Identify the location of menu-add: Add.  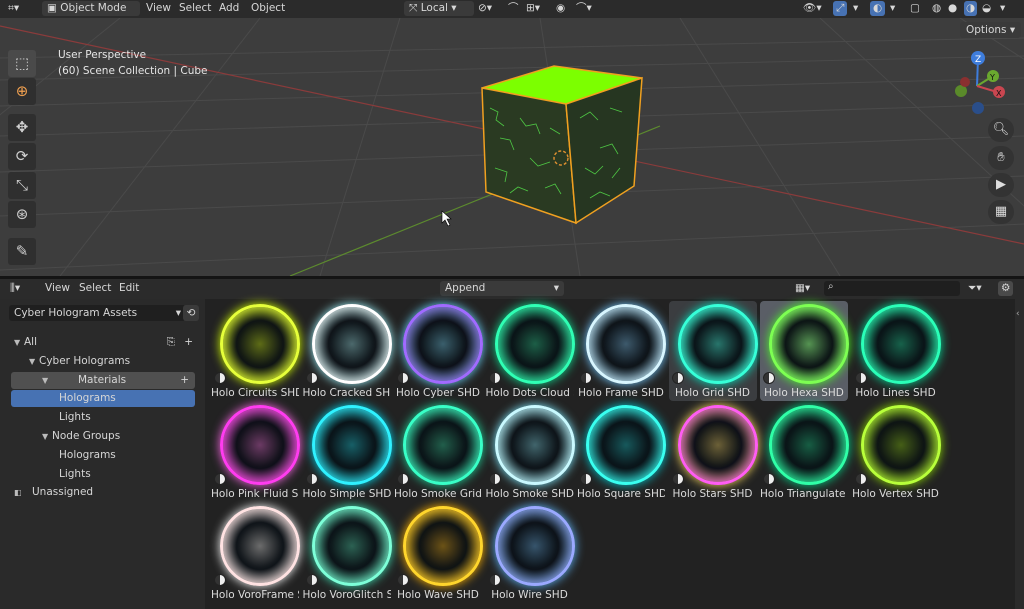
(229, 8).